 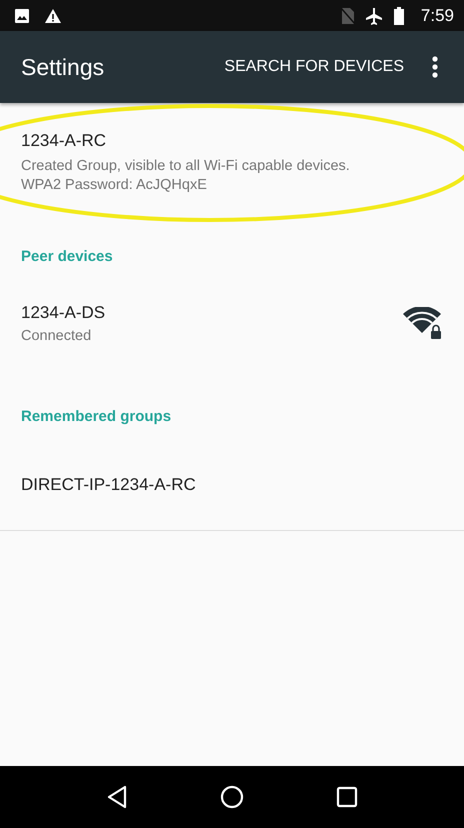 What do you see at coordinates (232, 797) in the screenshot?
I see `home-icon` at bounding box center [232, 797].